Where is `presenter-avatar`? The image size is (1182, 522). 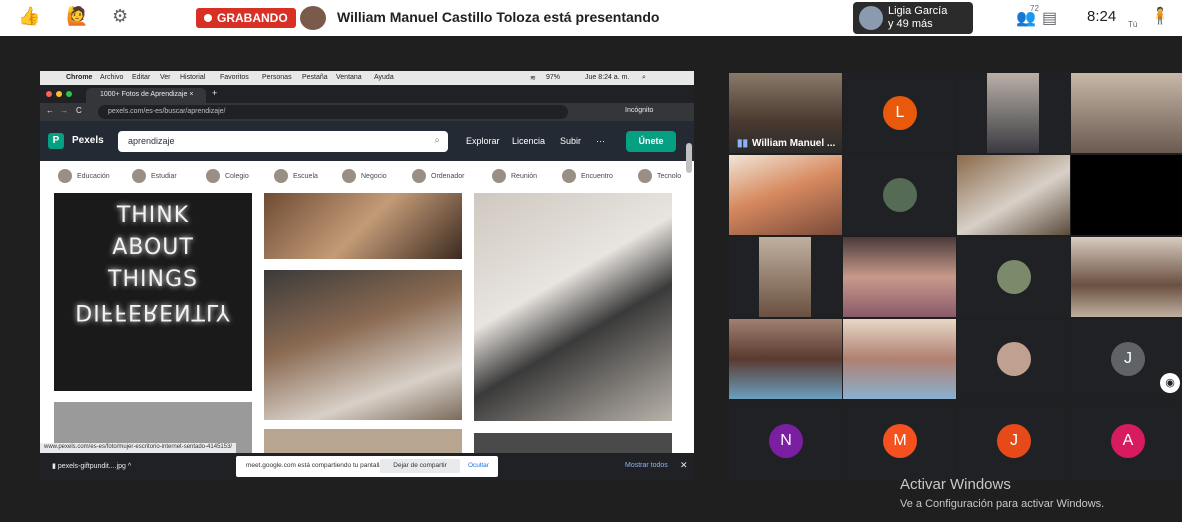 presenter-avatar is located at coordinates (313, 18).